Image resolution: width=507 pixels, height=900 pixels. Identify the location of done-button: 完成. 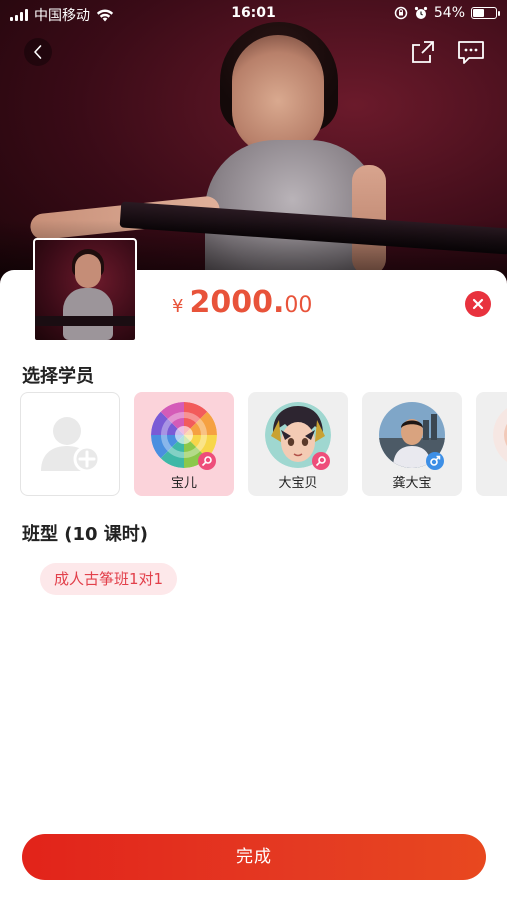
(254, 857).